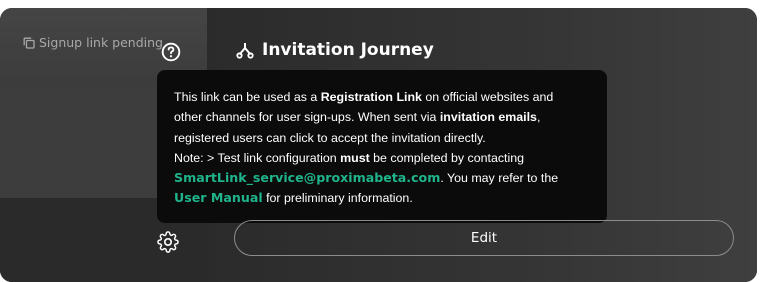  I want to click on user-manual-link: User Manual, so click(218, 197).